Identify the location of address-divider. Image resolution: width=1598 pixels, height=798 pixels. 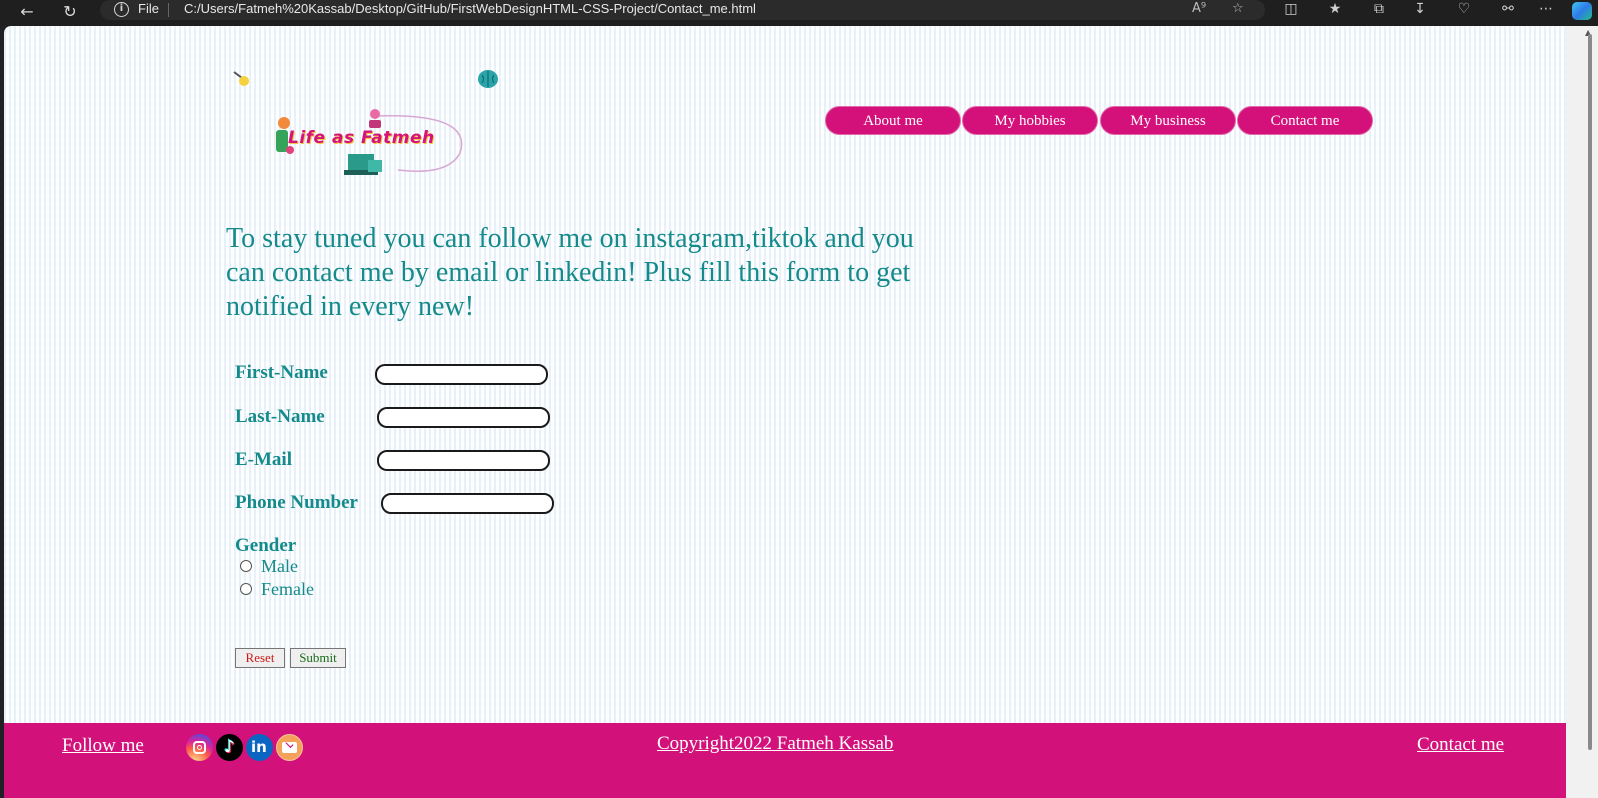
(168, 10).